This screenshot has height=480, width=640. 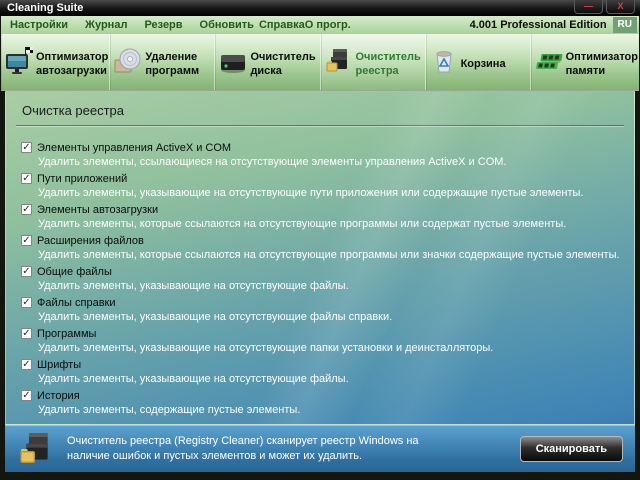 I want to click on close-button: X, so click(x=620, y=7).